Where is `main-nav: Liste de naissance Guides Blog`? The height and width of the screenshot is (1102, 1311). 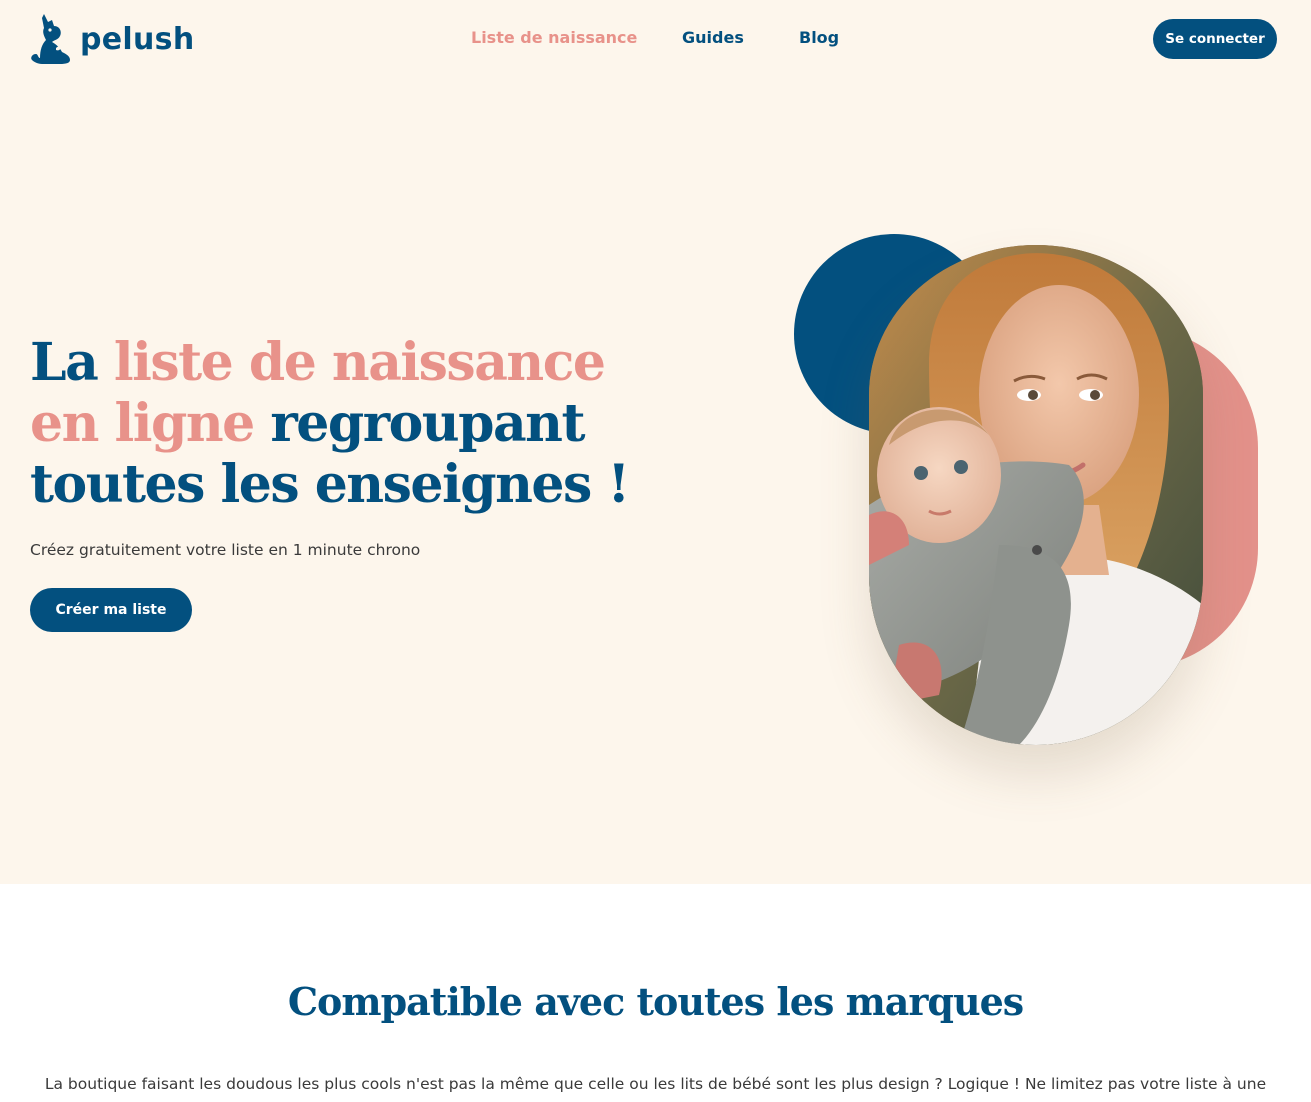
main-nav: Liste de naissance Guides Blog is located at coordinates (655, 38).